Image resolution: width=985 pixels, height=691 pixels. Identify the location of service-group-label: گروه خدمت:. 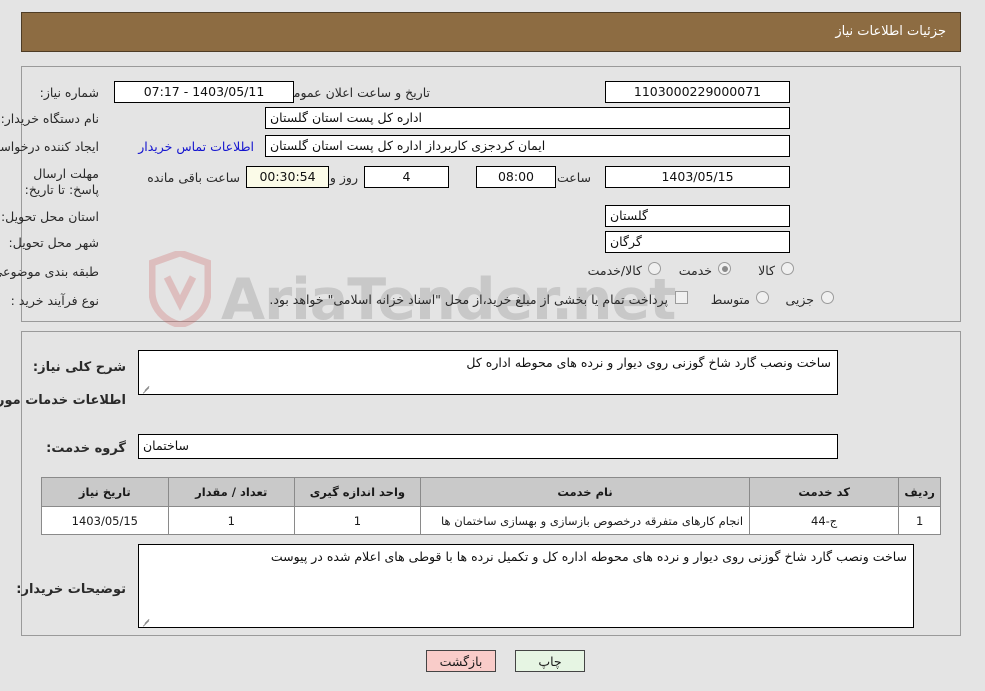
(87, 448).